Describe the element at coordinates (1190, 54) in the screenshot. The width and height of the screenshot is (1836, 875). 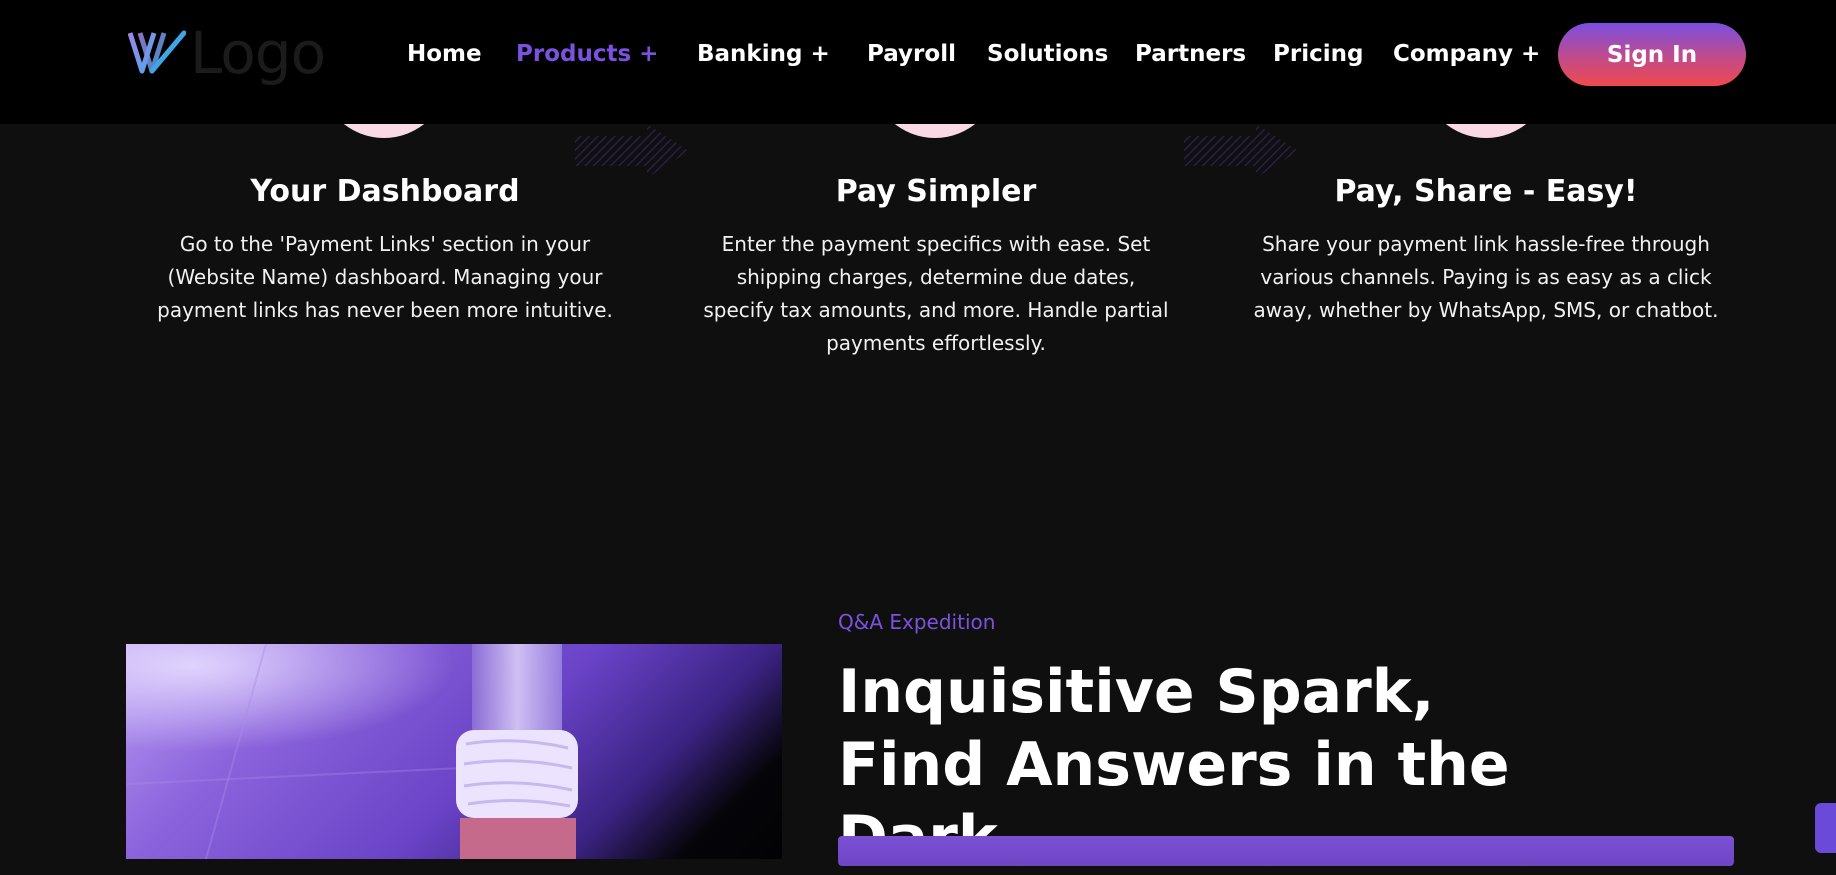
I see `nav-partners: Partners` at that location.